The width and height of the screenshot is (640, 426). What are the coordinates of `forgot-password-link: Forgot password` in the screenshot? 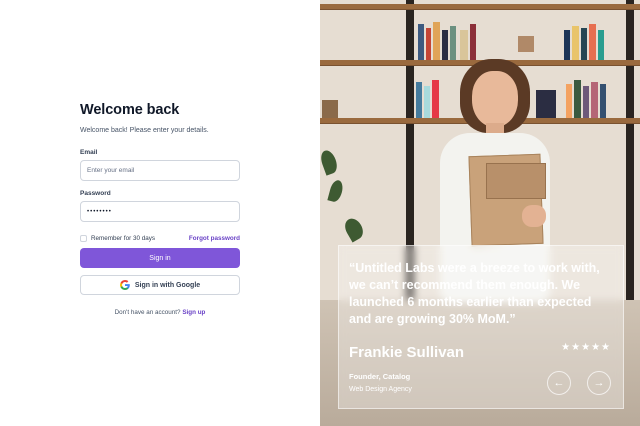 It's located at (214, 238).